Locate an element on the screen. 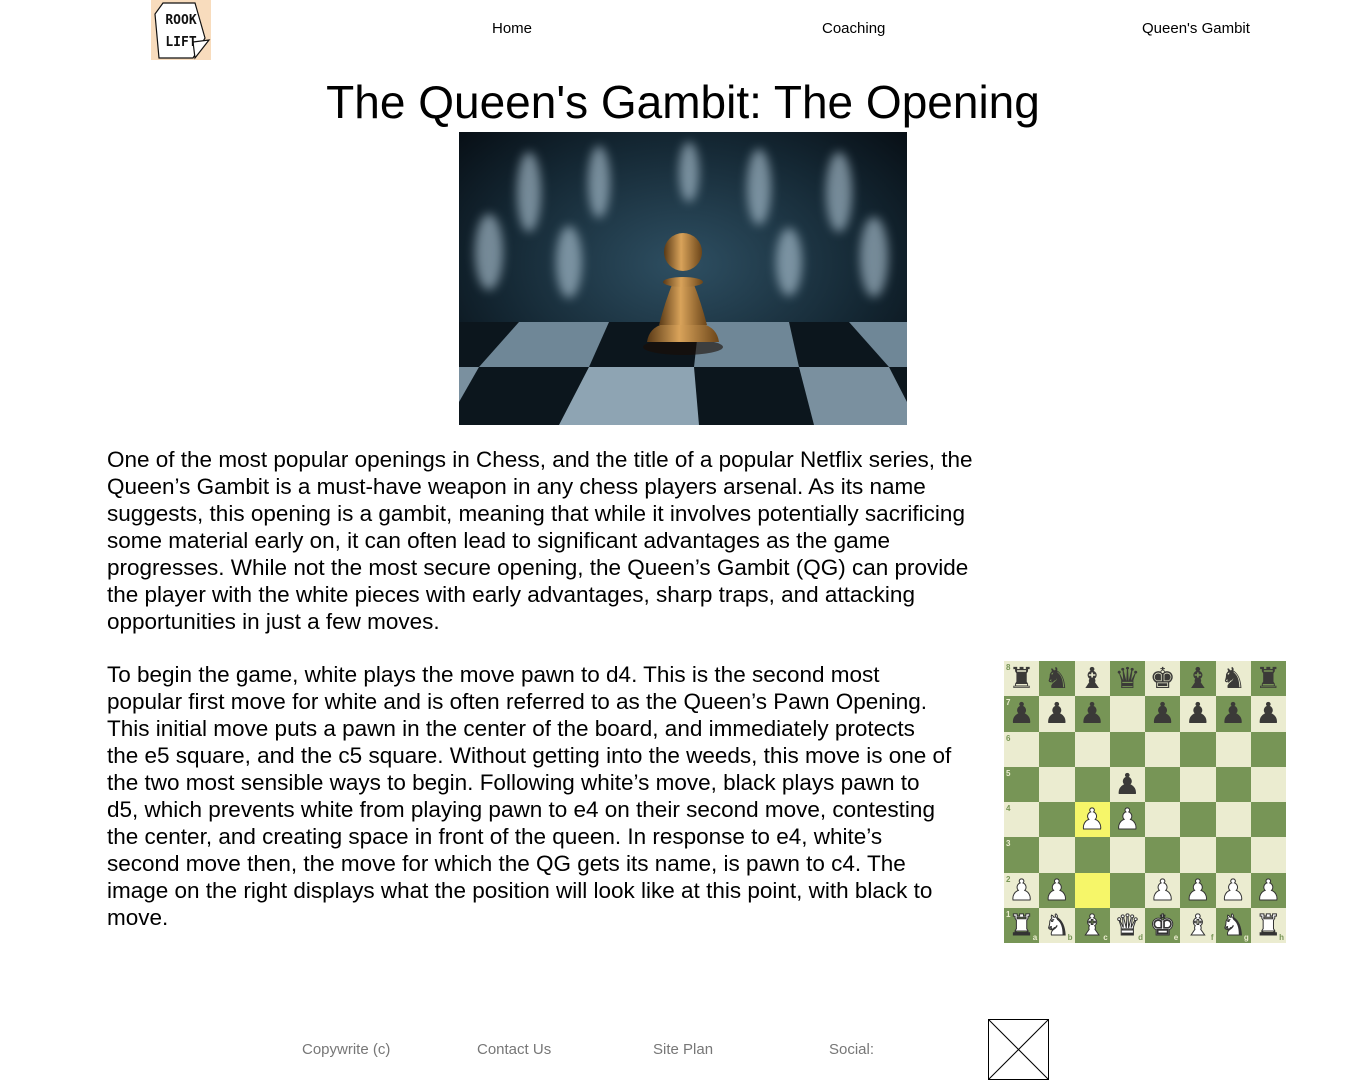 The image size is (1366, 1085). square-d7 is located at coordinates (1127, 714).